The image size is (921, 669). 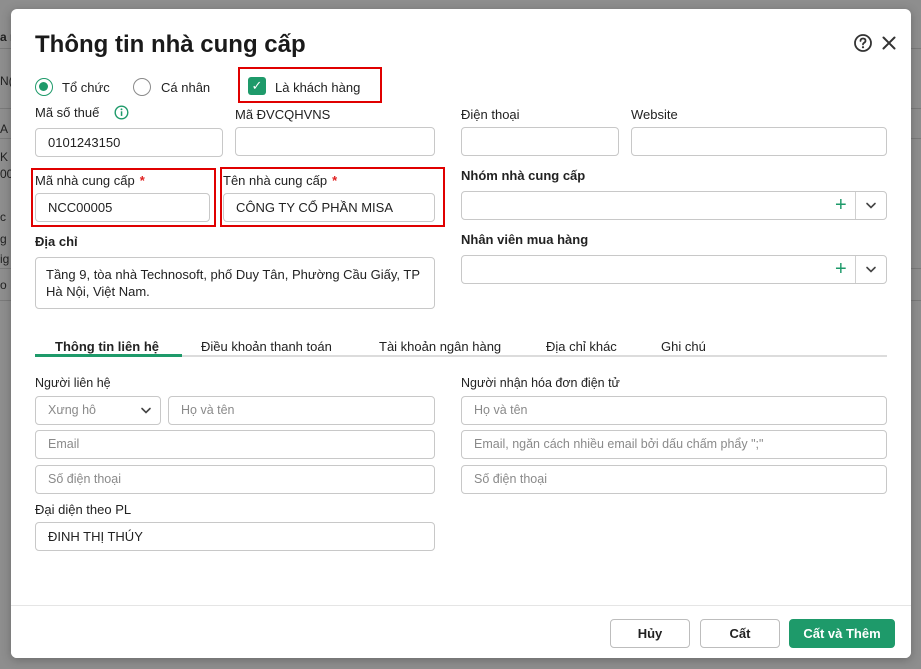 I want to click on supplier-name-label-text: Tên nhà cung cấp, so click(x=275, y=180).